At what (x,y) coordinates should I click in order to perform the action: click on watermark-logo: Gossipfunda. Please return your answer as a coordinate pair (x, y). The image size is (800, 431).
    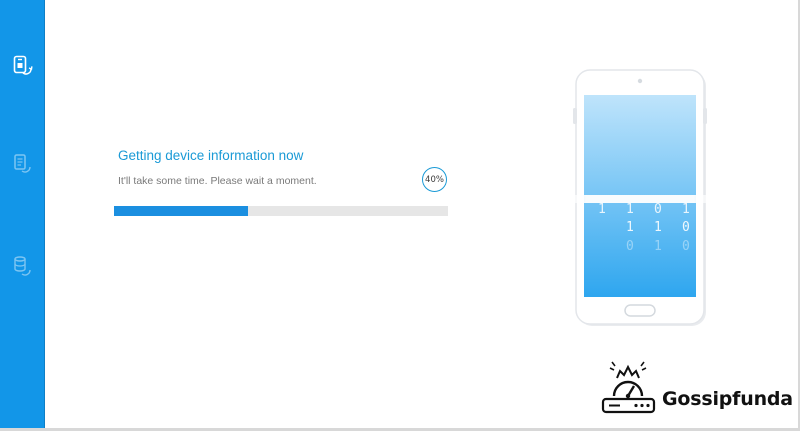
    Looking at the image, I should click on (700, 388).